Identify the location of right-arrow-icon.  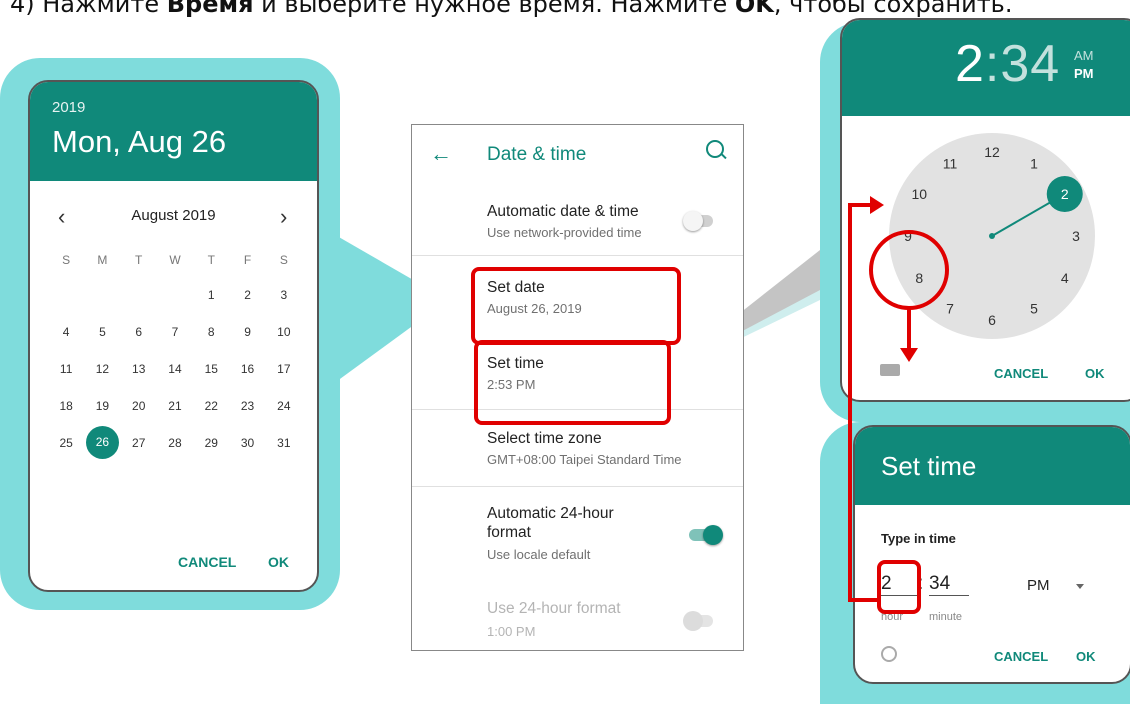
(877, 205).